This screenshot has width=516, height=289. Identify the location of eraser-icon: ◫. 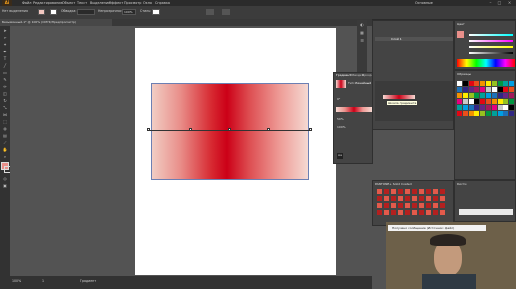
(5, 93).